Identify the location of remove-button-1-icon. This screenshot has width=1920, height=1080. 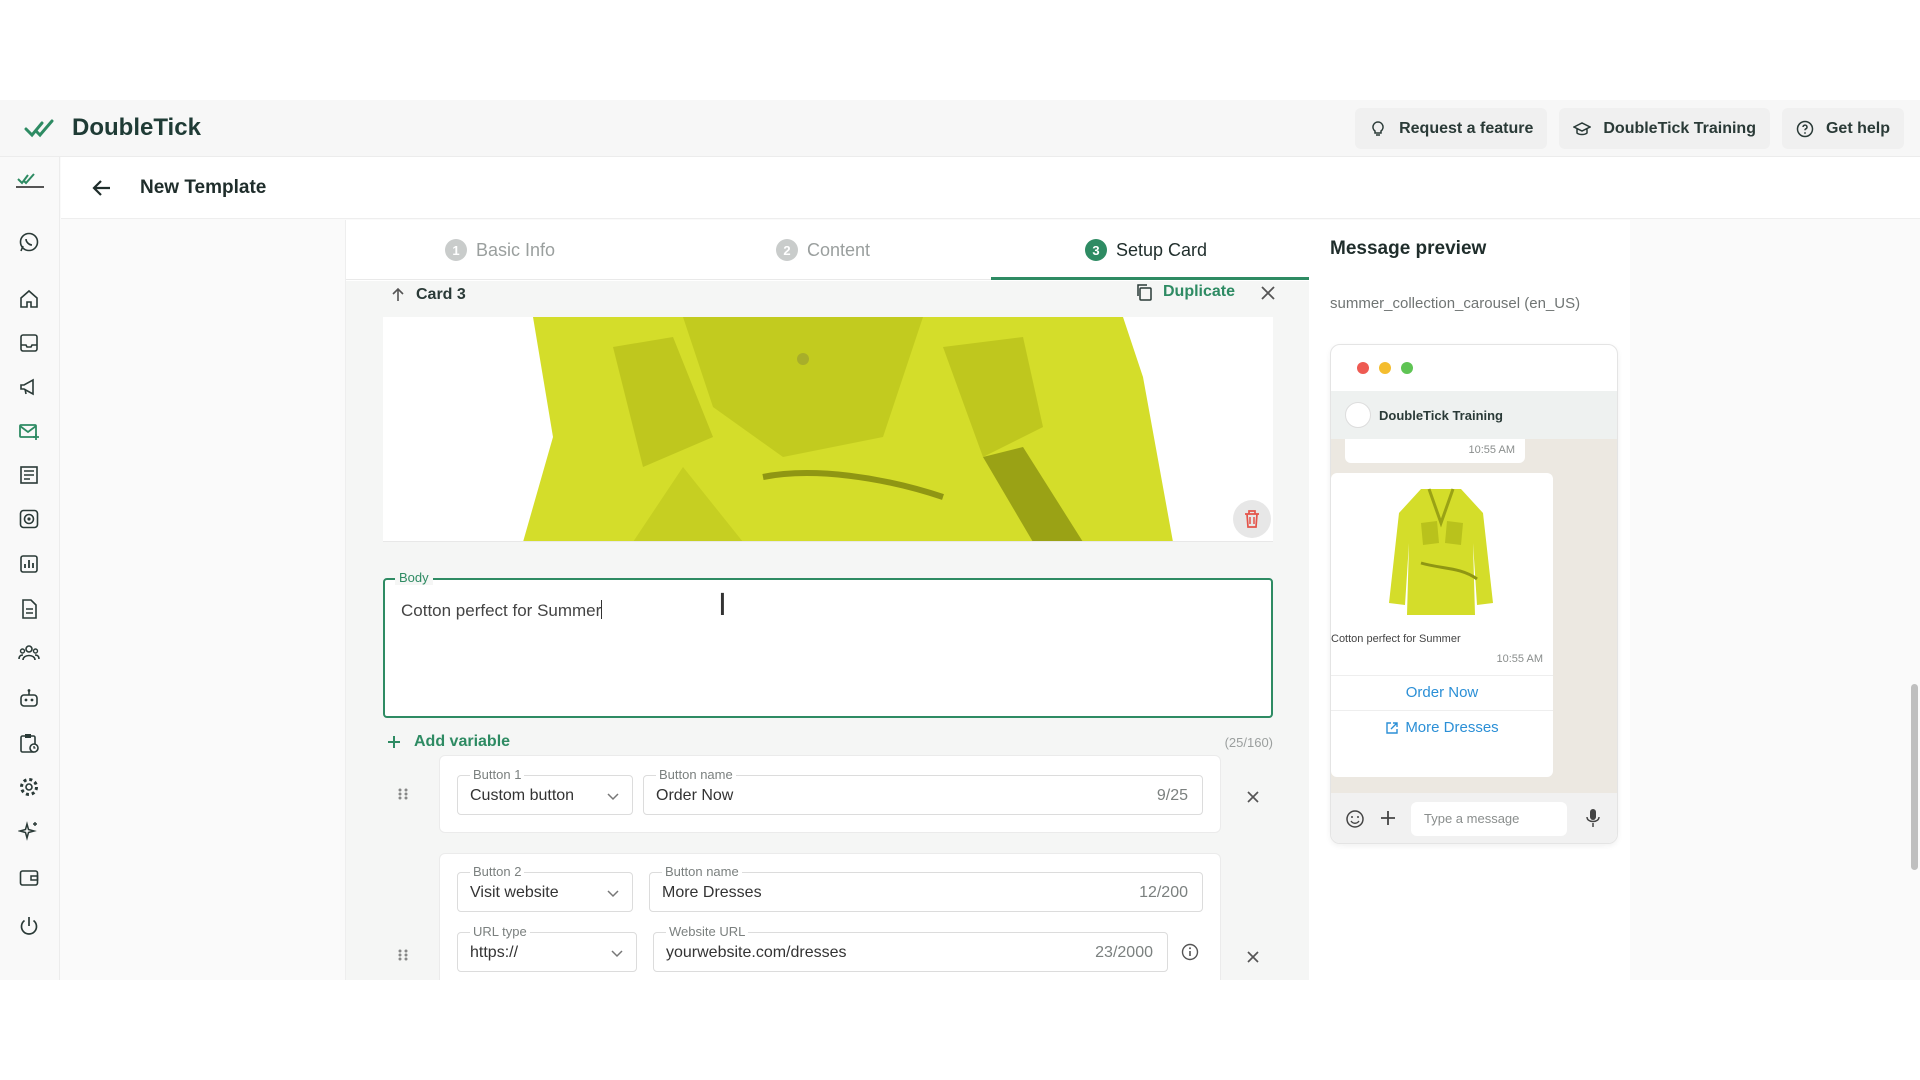
(1253, 797).